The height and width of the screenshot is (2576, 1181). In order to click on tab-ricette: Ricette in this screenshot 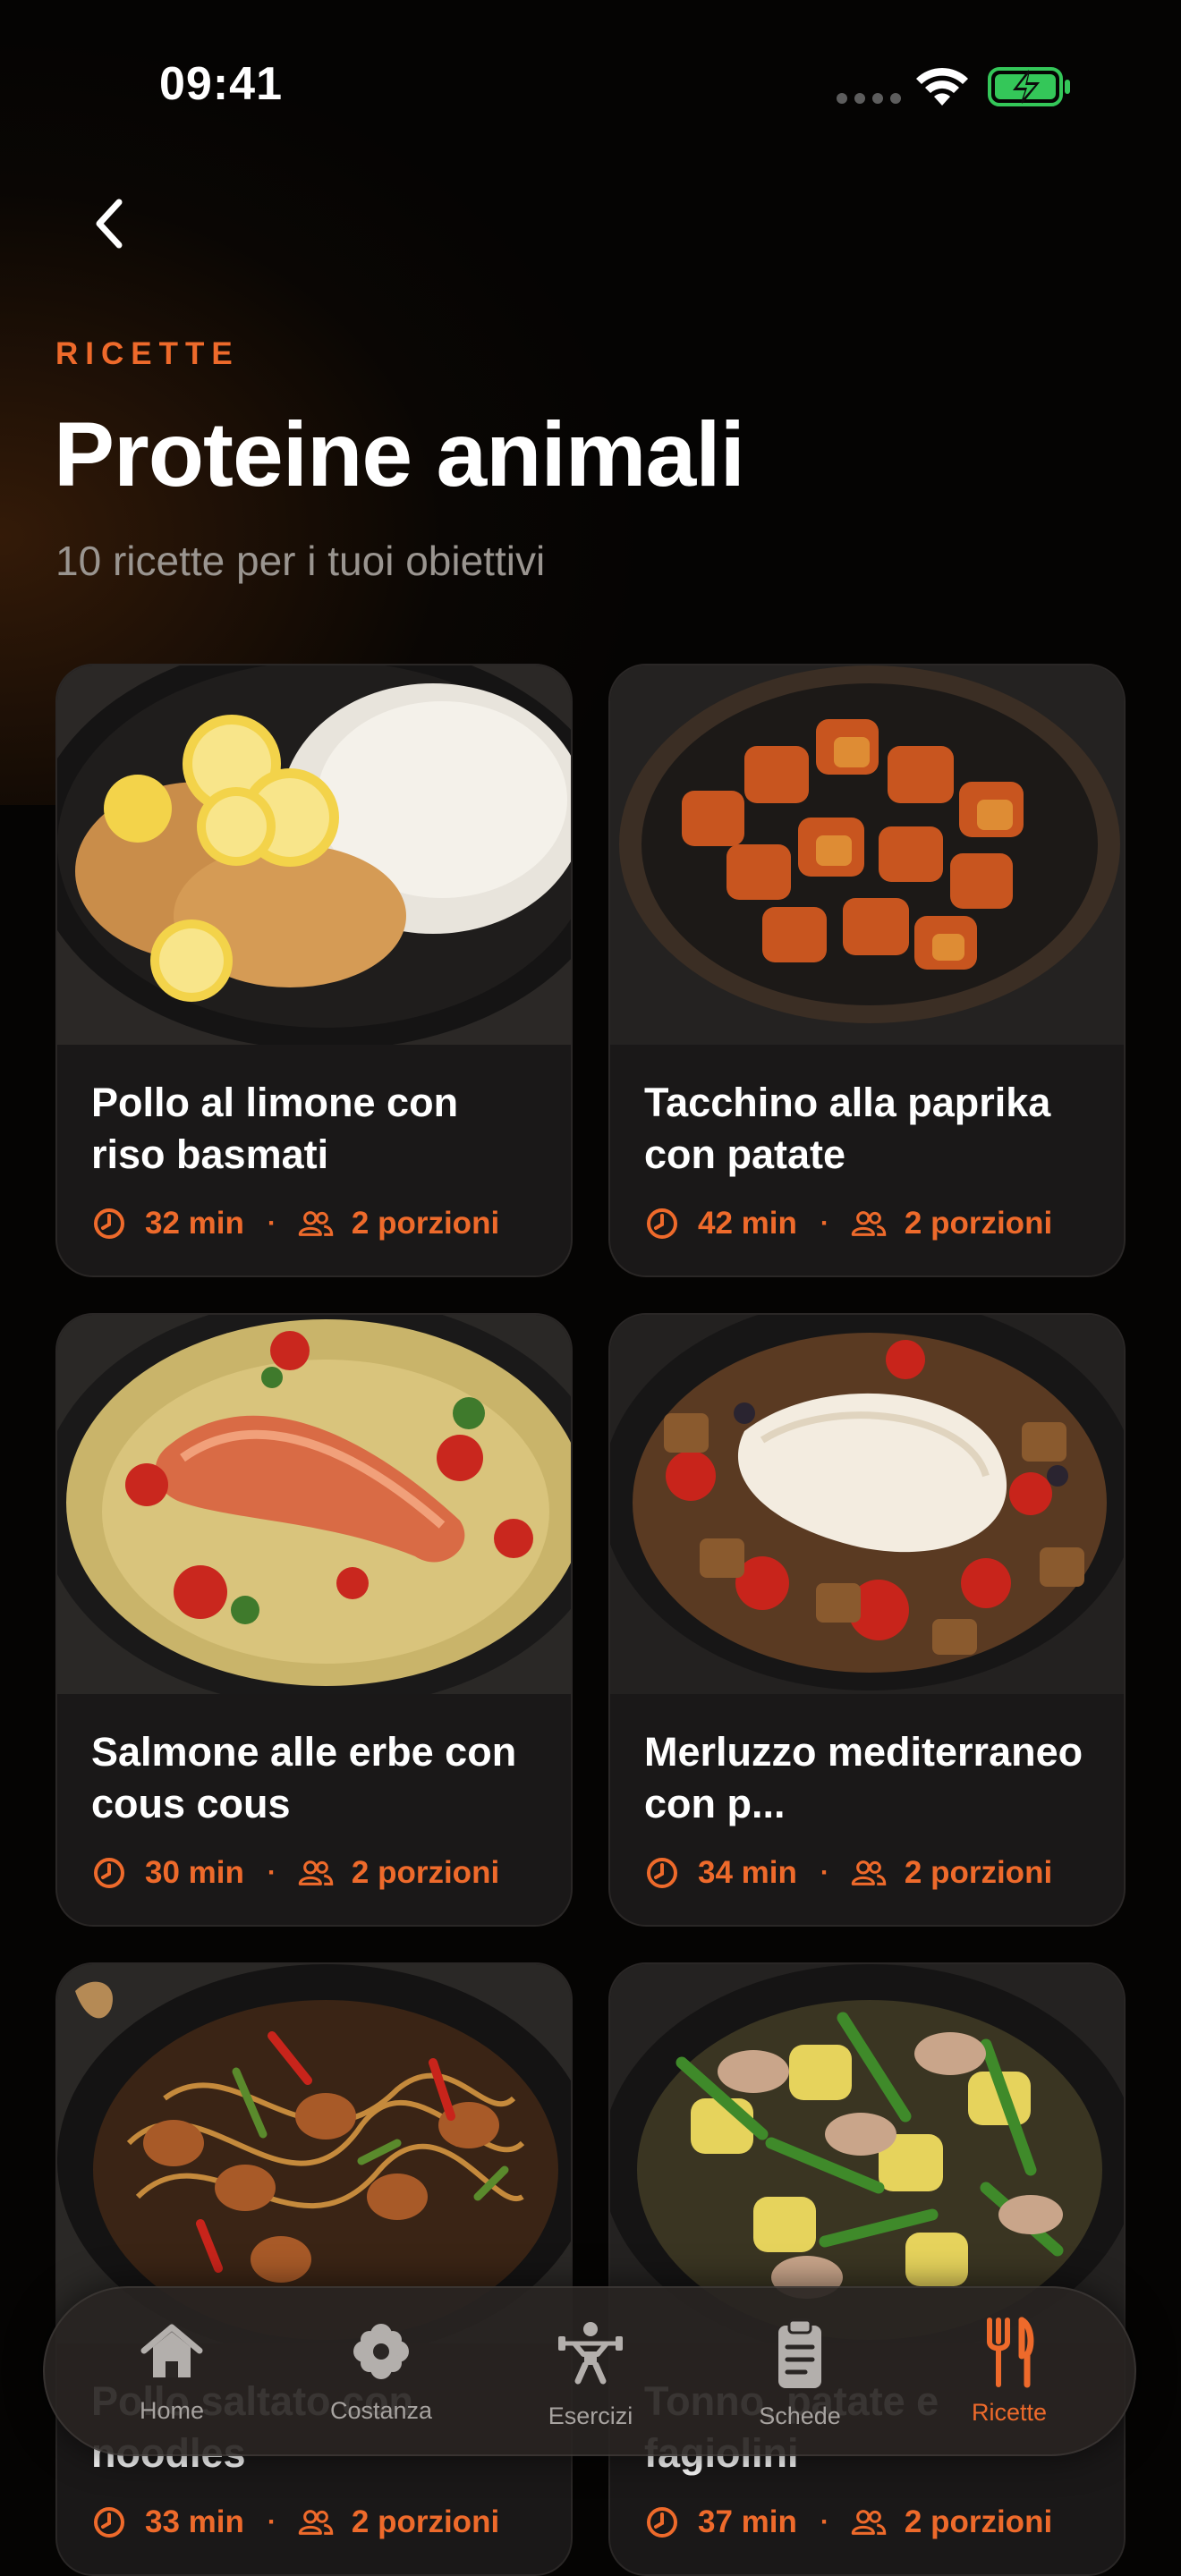, I will do `click(1009, 2373)`.